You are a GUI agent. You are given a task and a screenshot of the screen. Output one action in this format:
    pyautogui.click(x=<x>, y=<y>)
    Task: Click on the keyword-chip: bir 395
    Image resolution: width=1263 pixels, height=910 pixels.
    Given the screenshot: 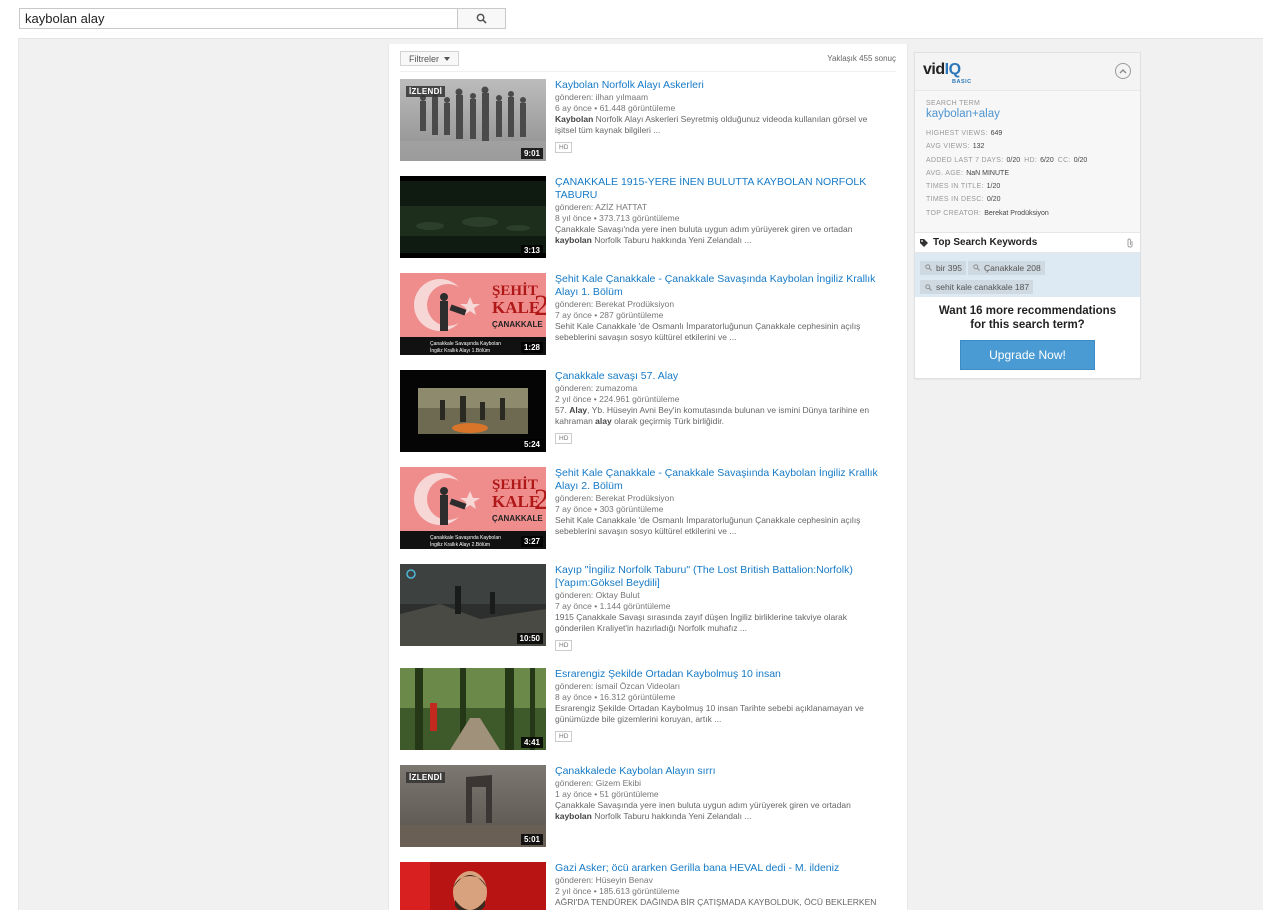 What is the action you would take?
    pyautogui.click(x=943, y=267)
    